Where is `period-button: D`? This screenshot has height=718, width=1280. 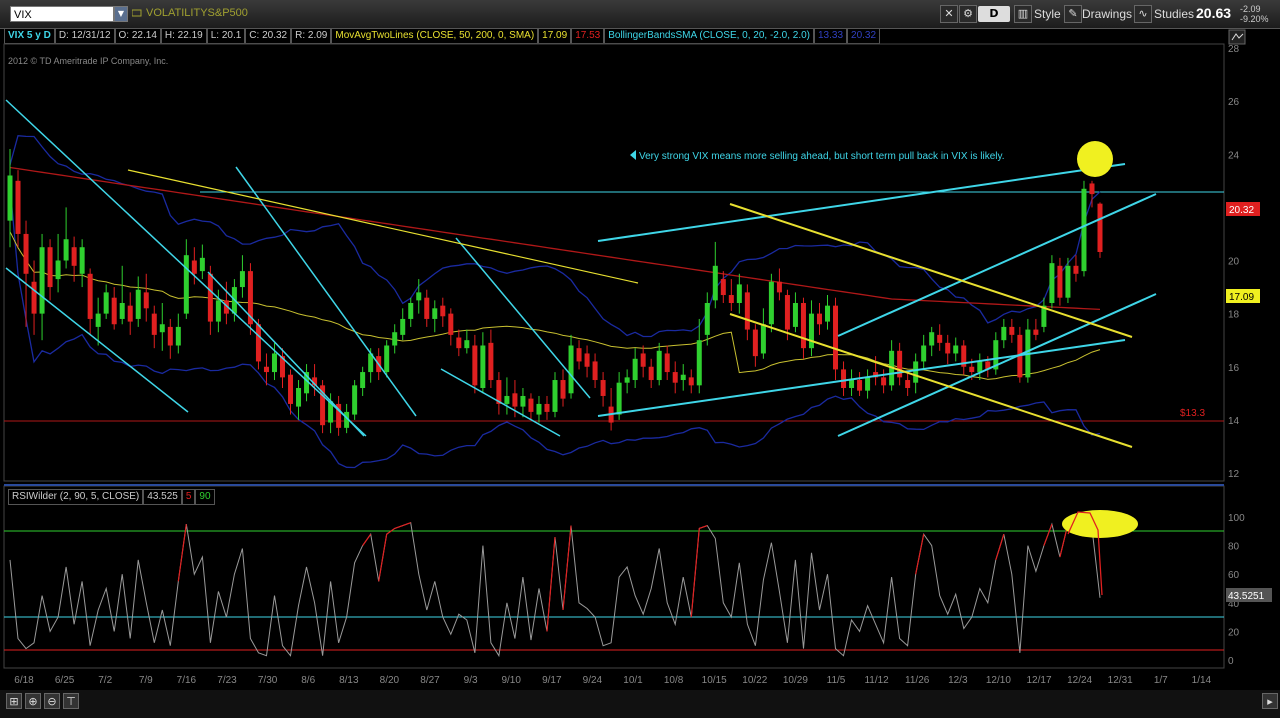 period-button: D is located at coordinates (994, 14).